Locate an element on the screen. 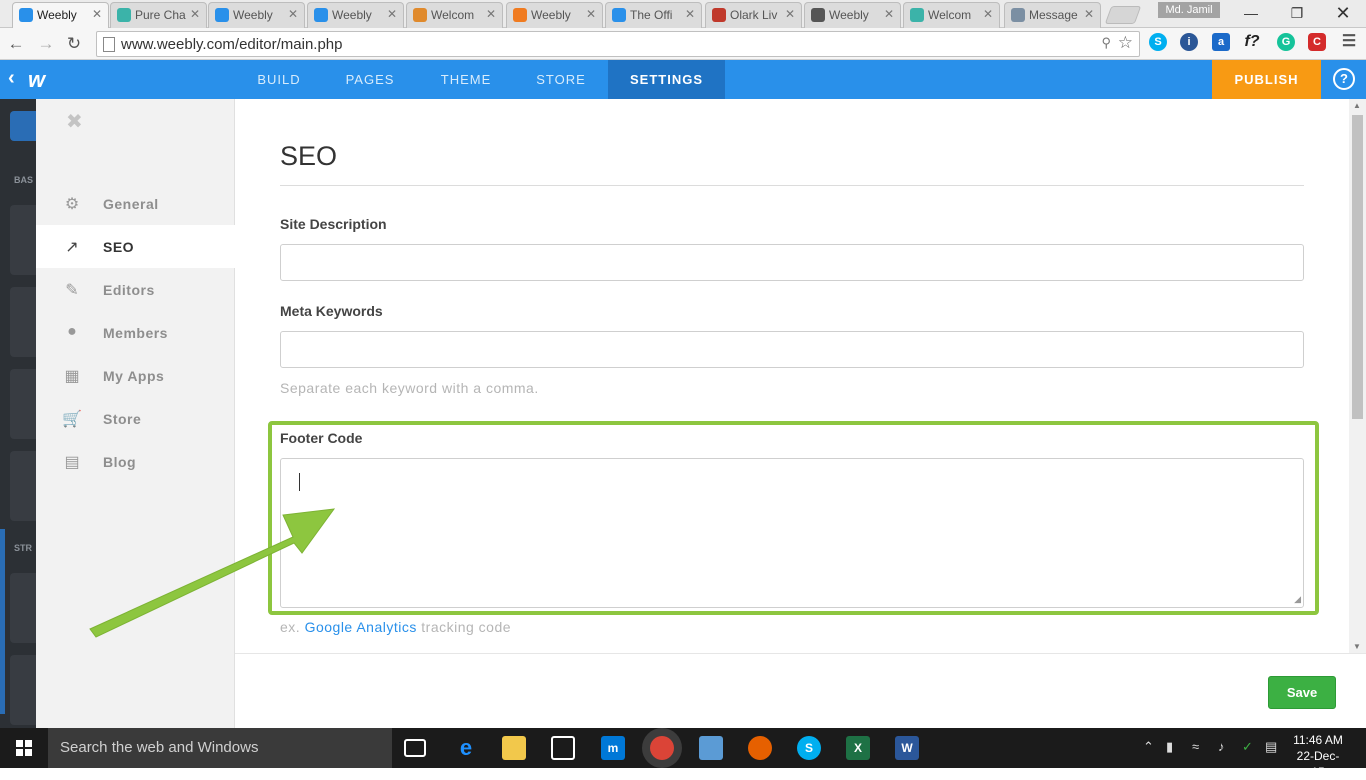 The height and width of the screenshot is (780, 1366). store-icon is located at coordinates (563, 748).